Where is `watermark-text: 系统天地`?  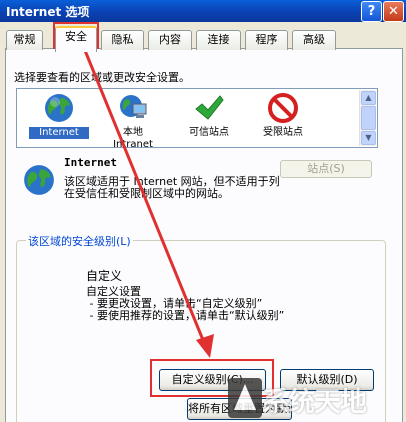 watermark-text: 系统天地 is located at coordinates (314, 402).